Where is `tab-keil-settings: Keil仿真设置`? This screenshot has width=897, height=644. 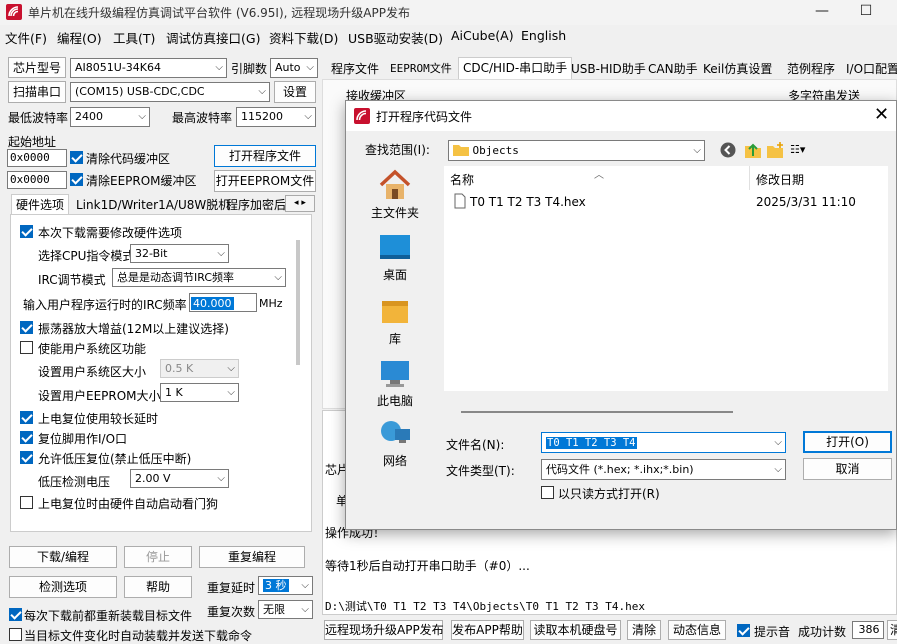 tab-keil-settings: Keil仿真设置 is located at coordinates (737, 69).